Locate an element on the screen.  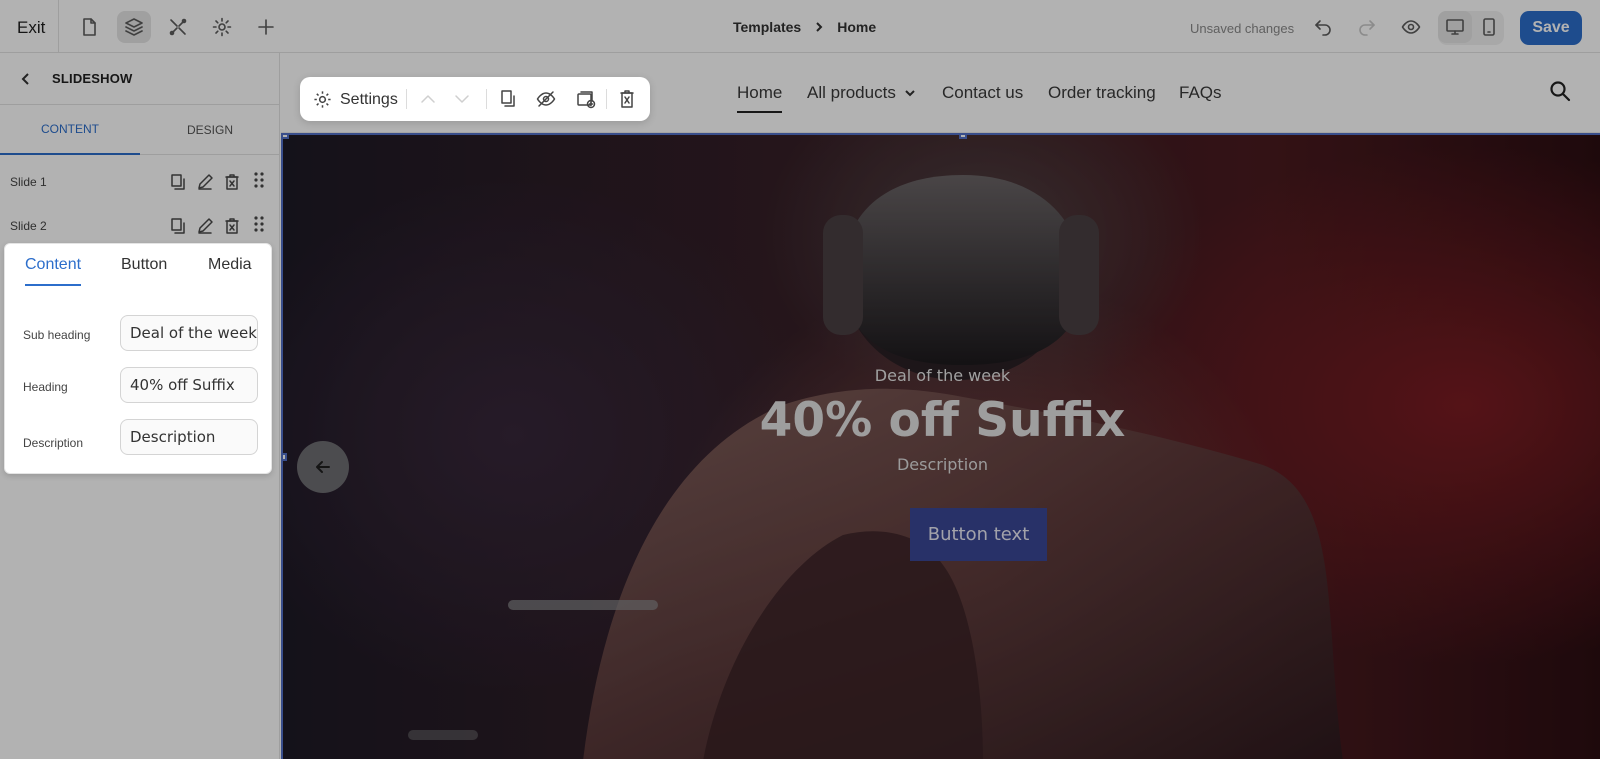
theme-settings-button is located at coordinates (222, 27).